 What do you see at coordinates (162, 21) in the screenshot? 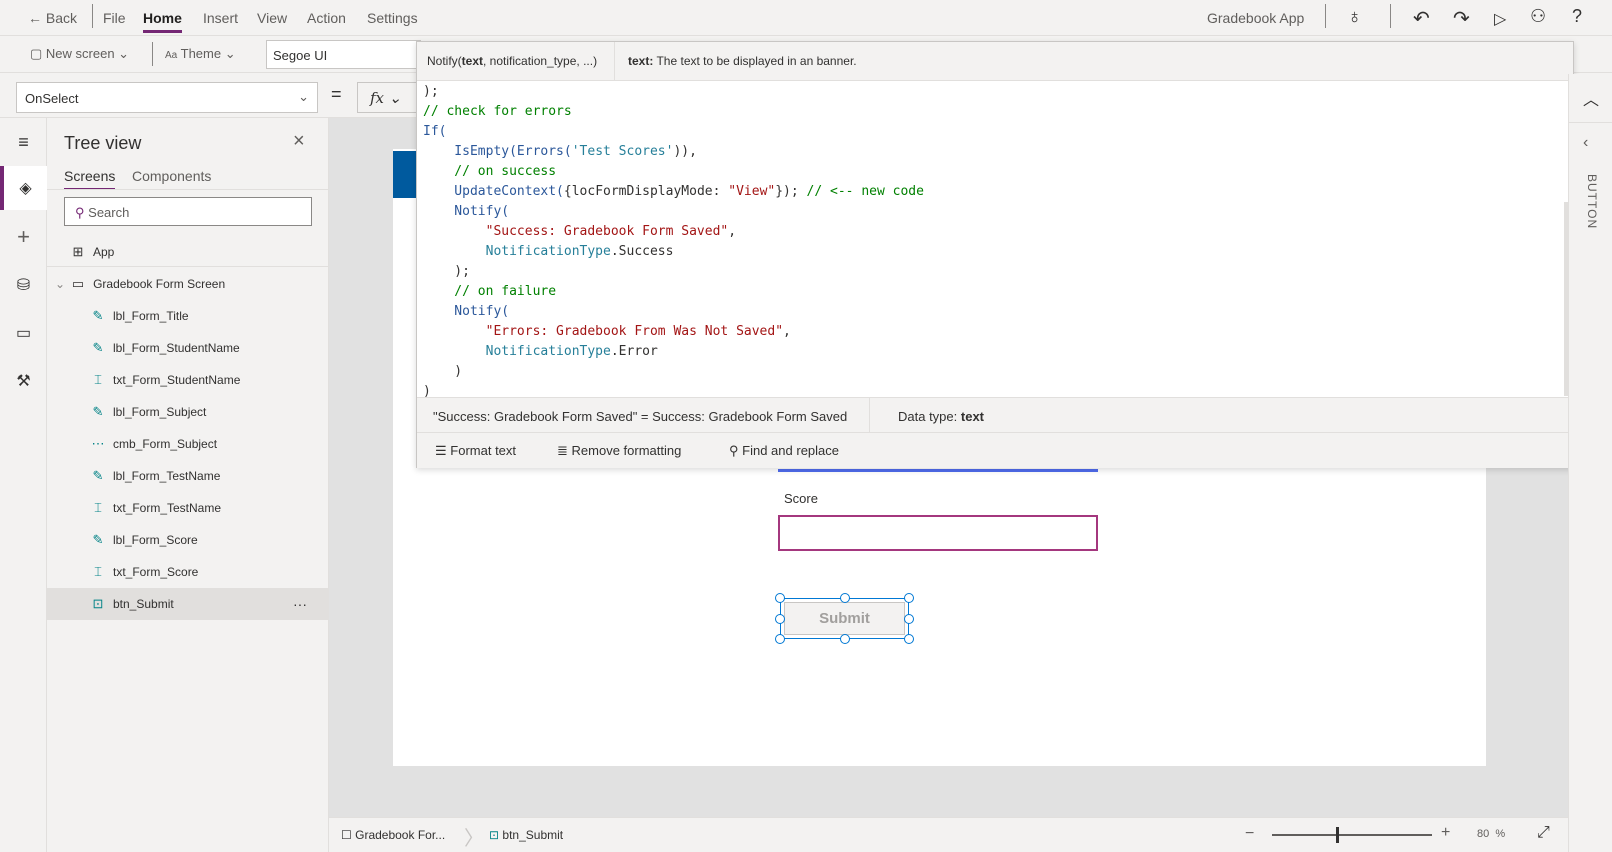
I see `menu-home: Home` at bounding box center [162, 21].